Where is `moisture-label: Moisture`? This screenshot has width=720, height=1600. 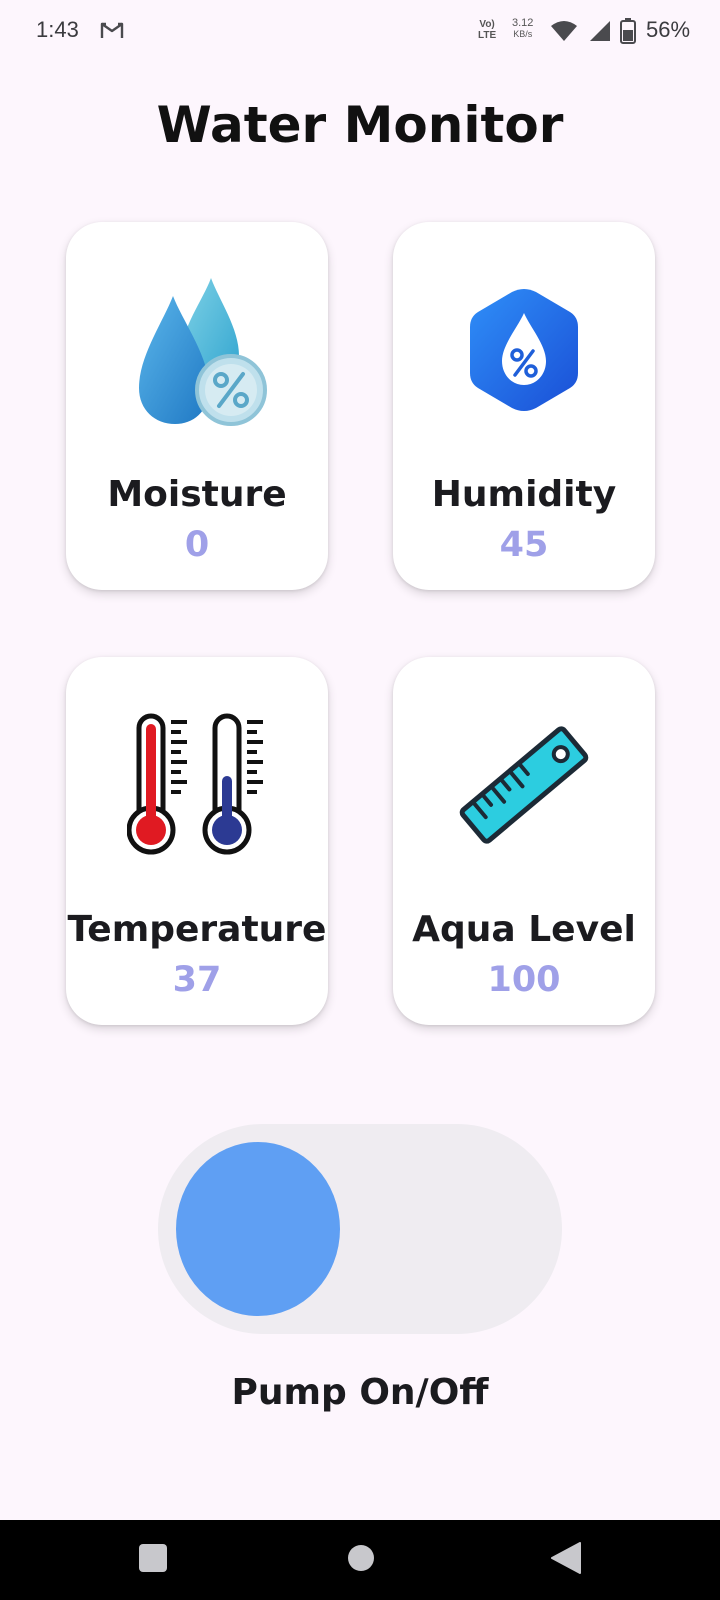 moisture-label: Moisture is located at coordinates (197, 494).